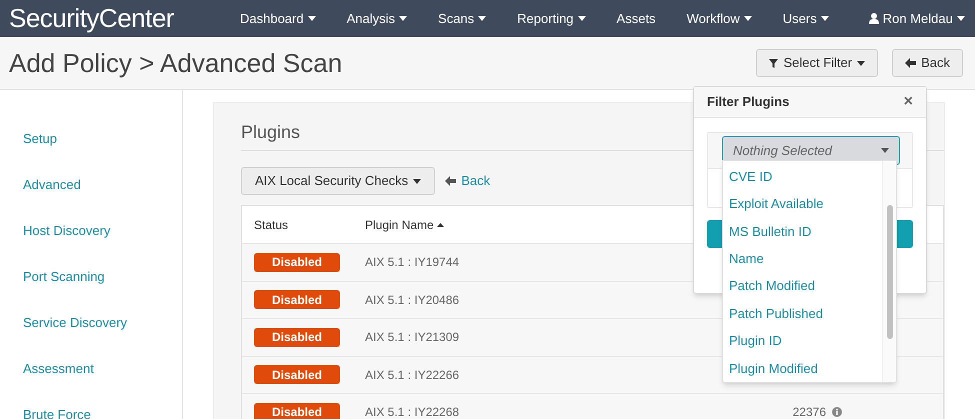 The width and height of the screenshot is (975, 419). Describe the element at coordinates (908, 102) in the screenshot. I see `close-button: ×` at that location.